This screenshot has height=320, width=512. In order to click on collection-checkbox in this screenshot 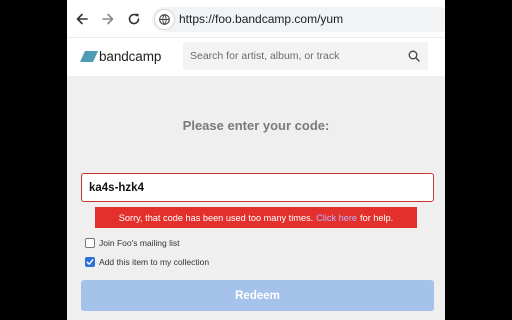, I will do `click(90, 262)`.